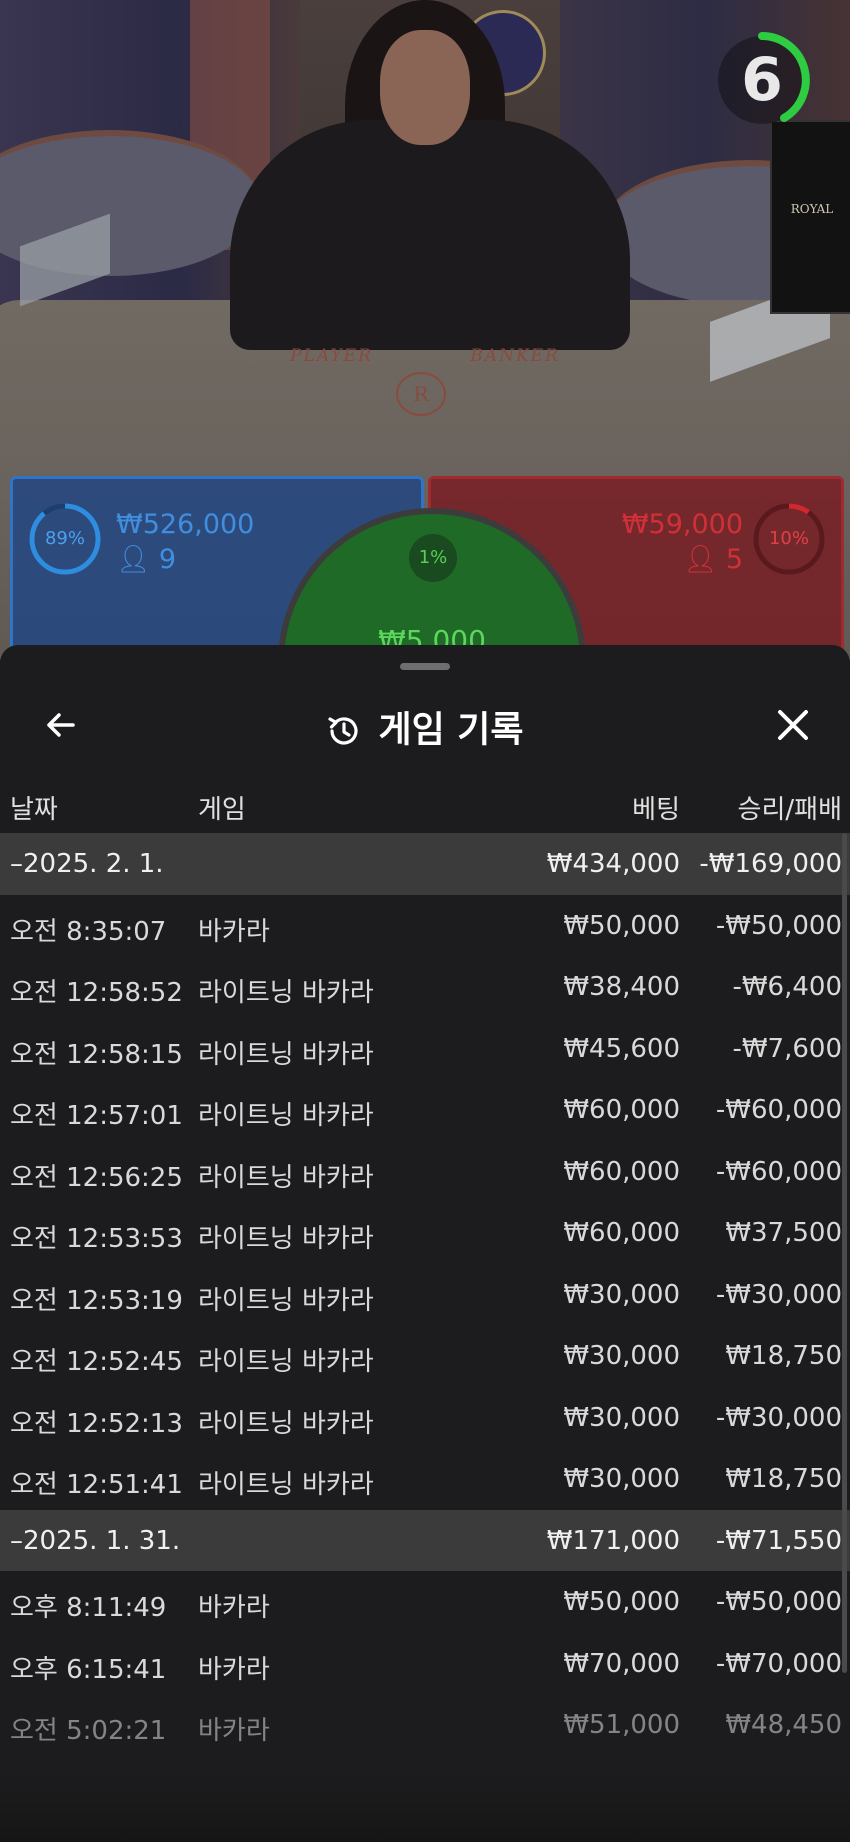 This screenshot has height=1842, width=850. Describe the element at coordinates (515, 356) in the screenshot. I see `table-label-banker: BANKER` at that location.